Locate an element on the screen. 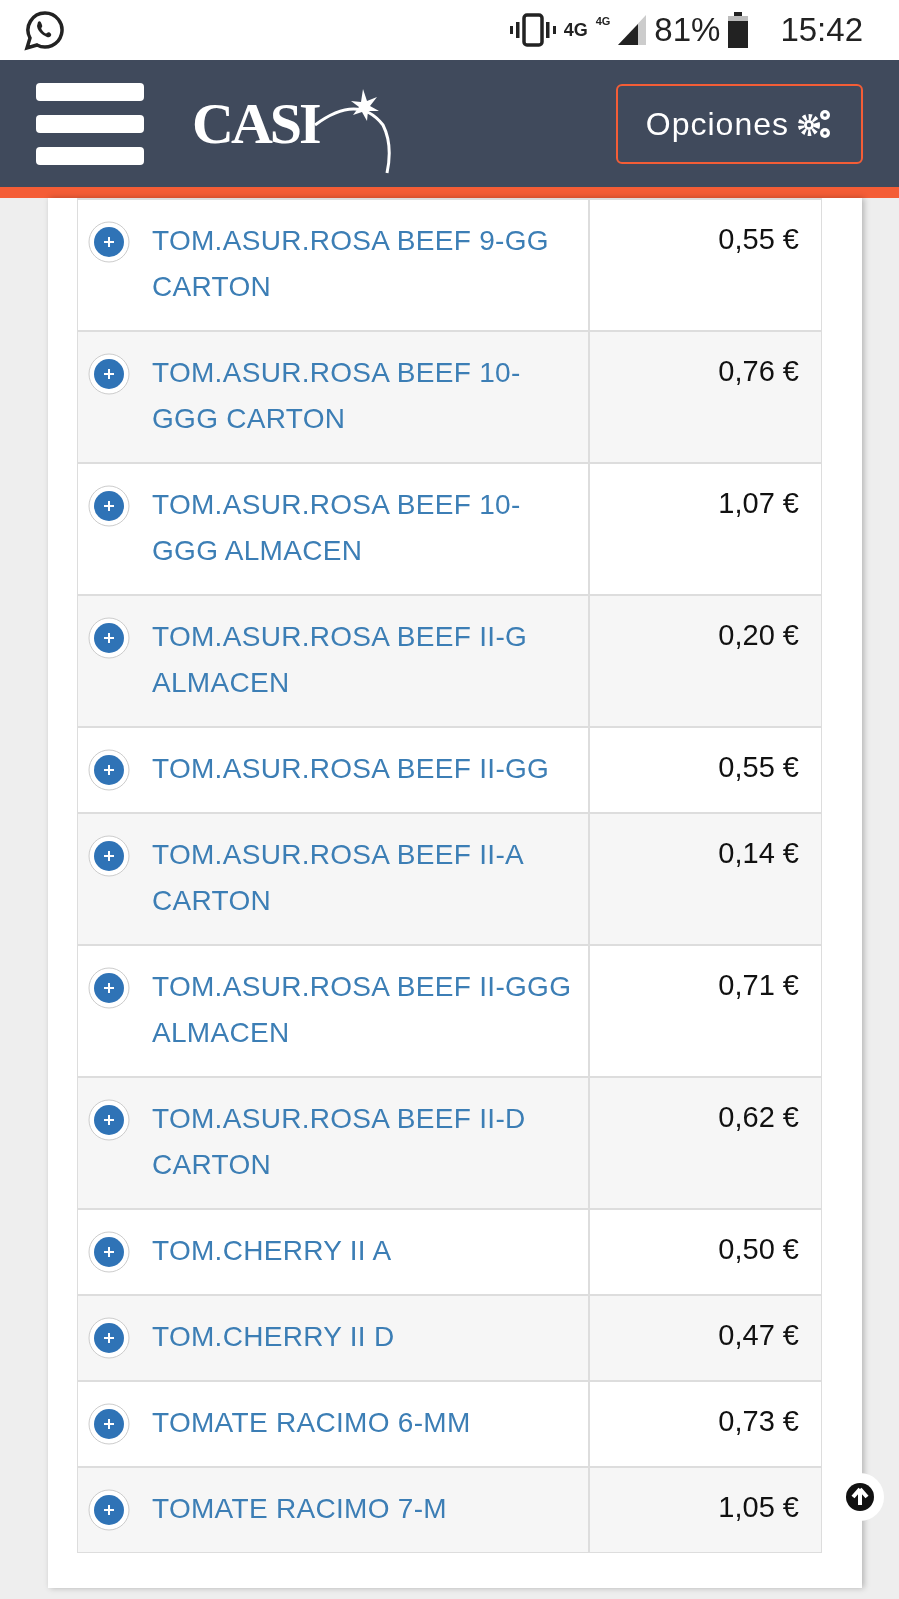  vibrate-icon is located at coordinates (532, 30).